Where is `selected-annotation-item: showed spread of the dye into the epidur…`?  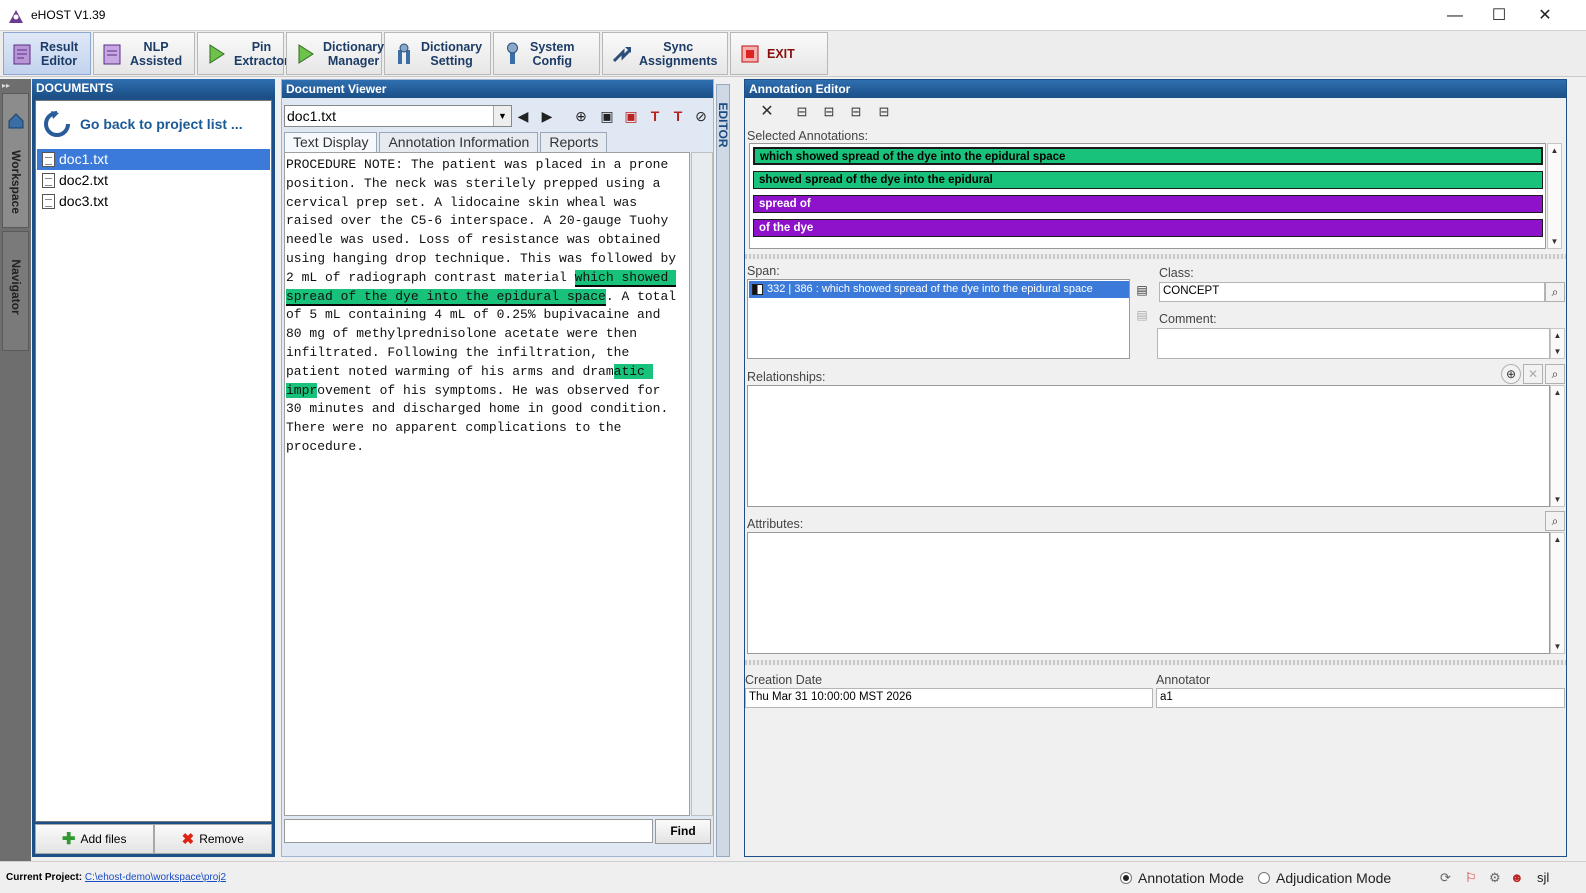 selected-annotation-item: showed spread of the dye into the epidur… is located at coordinates (1148, 180).